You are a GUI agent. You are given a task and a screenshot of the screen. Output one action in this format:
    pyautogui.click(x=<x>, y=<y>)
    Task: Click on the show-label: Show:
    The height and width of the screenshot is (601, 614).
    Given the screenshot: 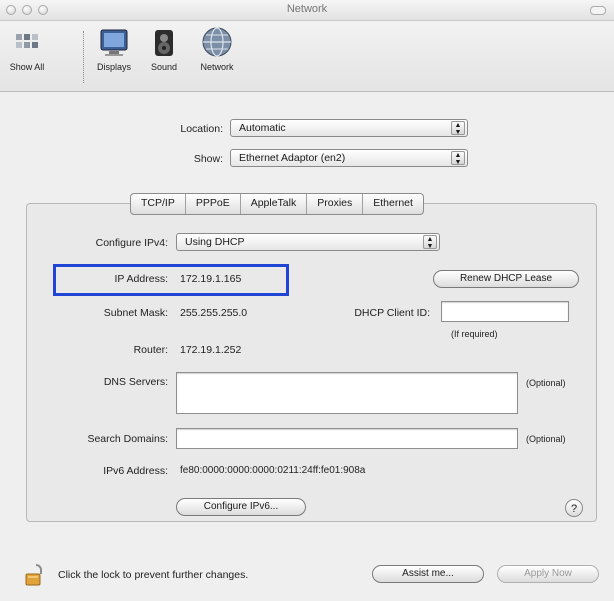 What is the action you would take?
    pyautogui.click(x=208, y=159)
    